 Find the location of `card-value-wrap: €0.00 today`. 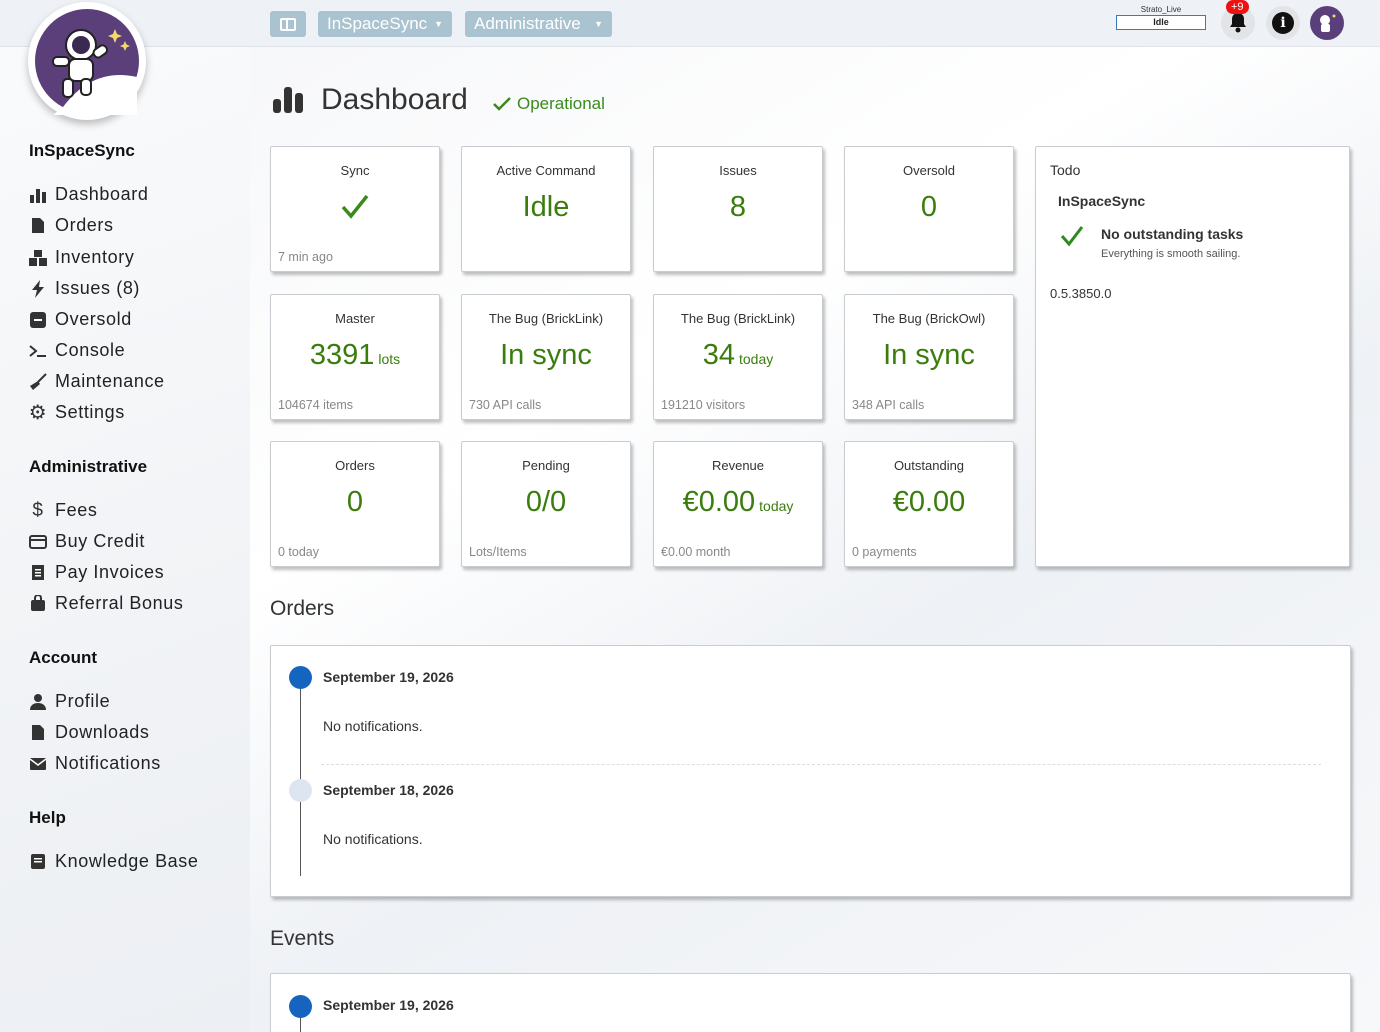

card-value-wrap: €0.00 today is located at coordinates (738, 502).